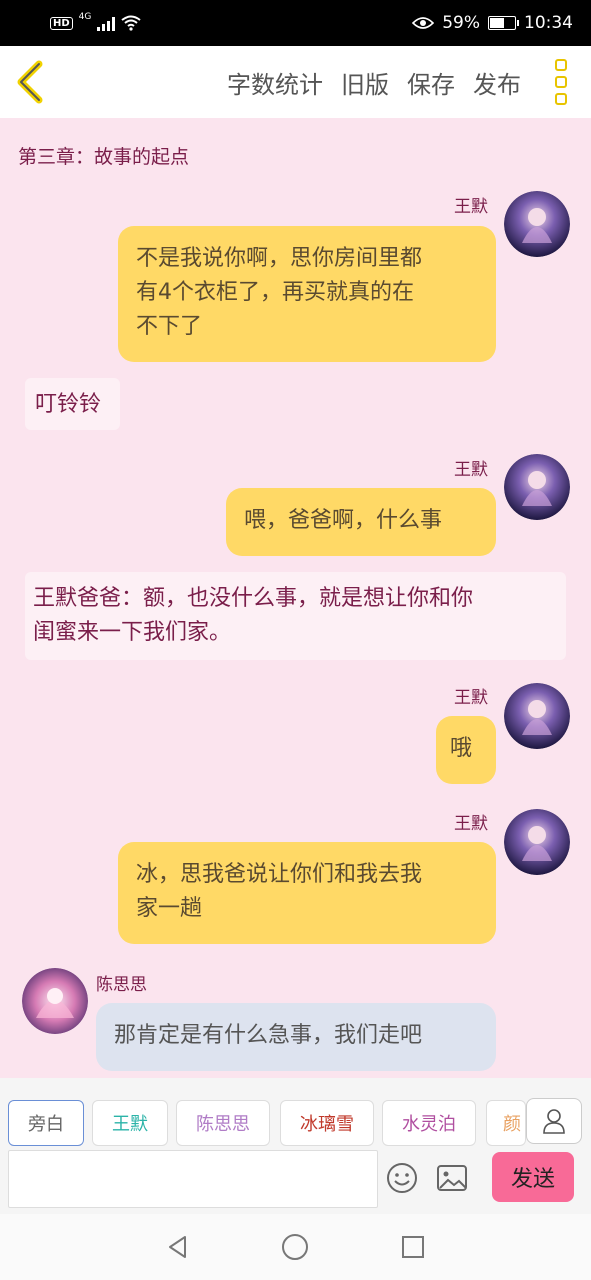 The height and width of the screenshot is (1280, 591). I want to click on message-bubble: 冰，思我爸说让你们和我去我 家一趟, so click(307, 893).